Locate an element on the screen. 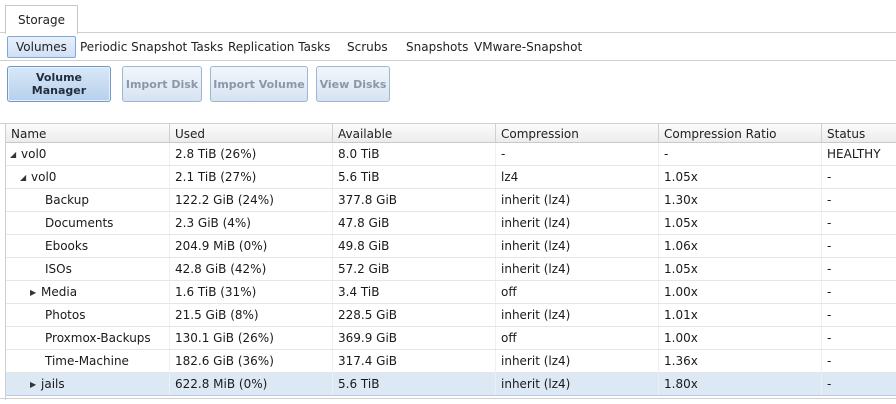 Image resolution: width=896 pixels, height=404 pixels. column-header-used: Used is located at coordinates (251, 133).